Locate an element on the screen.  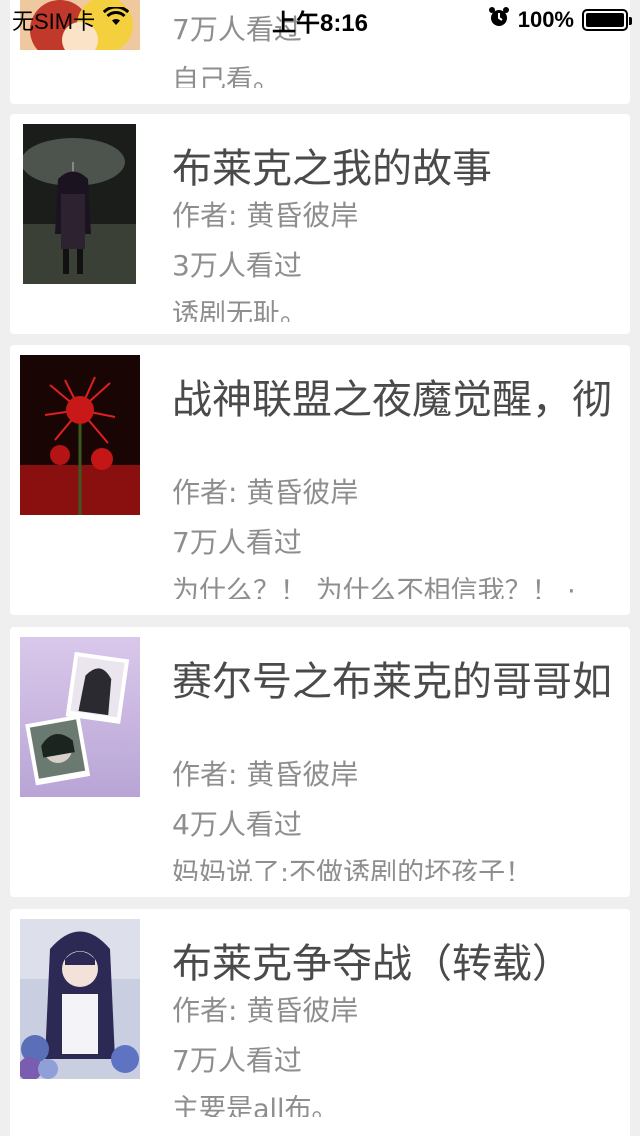
book-summary: 主要是all布。 is located at coordinates (255, 1105).